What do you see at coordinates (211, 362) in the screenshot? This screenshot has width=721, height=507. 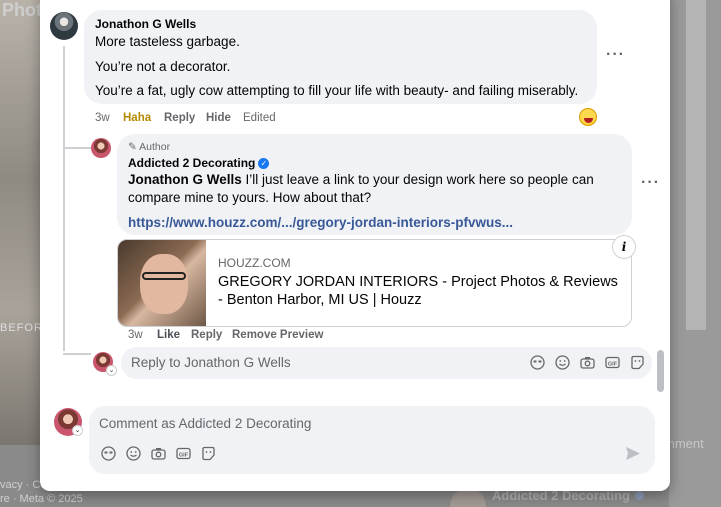 I see `reply-input: Reply to Jonathon G Wells` at bounding box center [211, 362].